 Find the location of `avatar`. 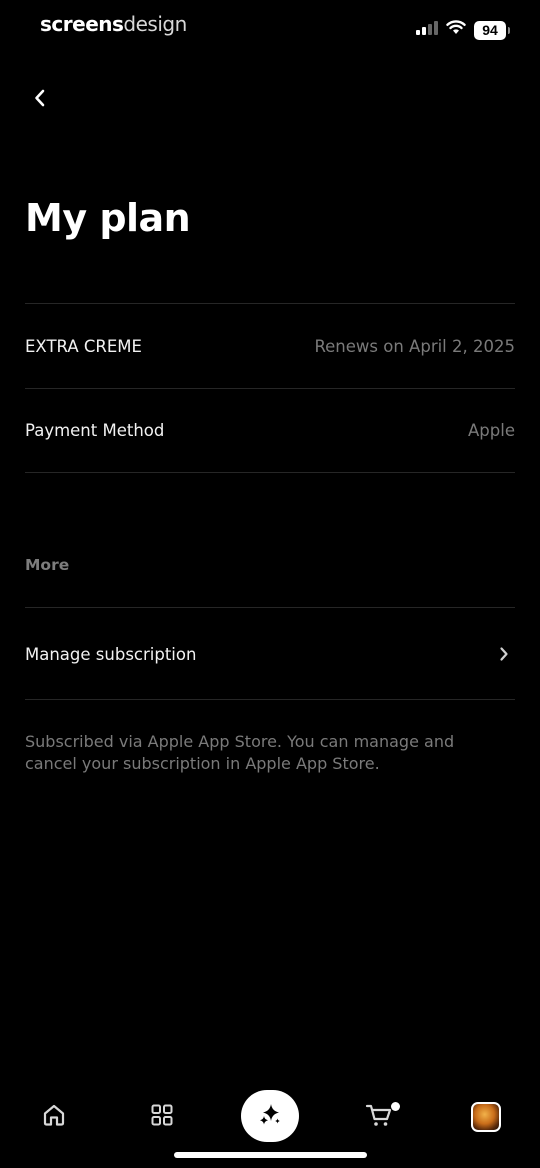

avatar is located at coordinates (486, 1117).